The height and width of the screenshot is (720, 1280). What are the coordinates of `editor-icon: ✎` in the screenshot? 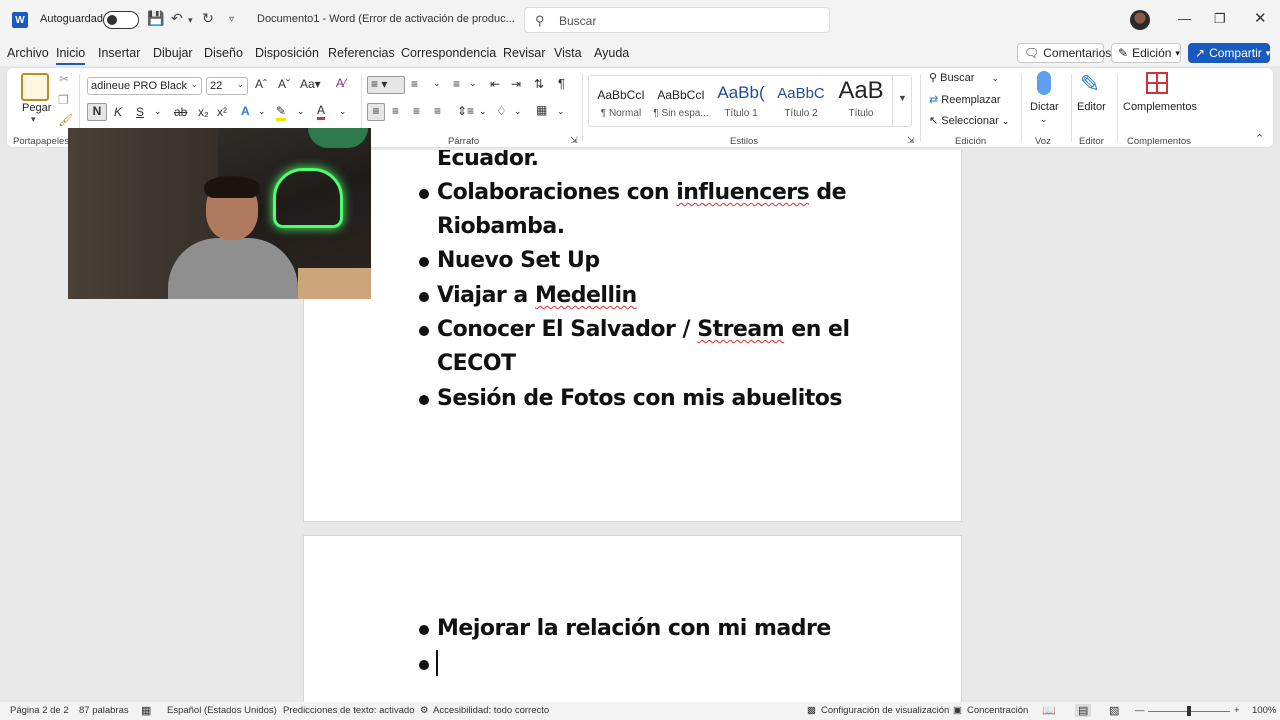 It's located at (1090, 84).